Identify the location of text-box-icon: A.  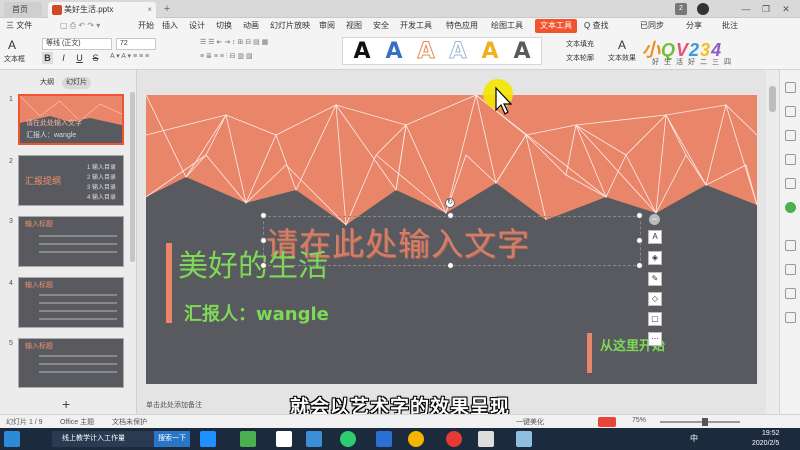
(12, 45).